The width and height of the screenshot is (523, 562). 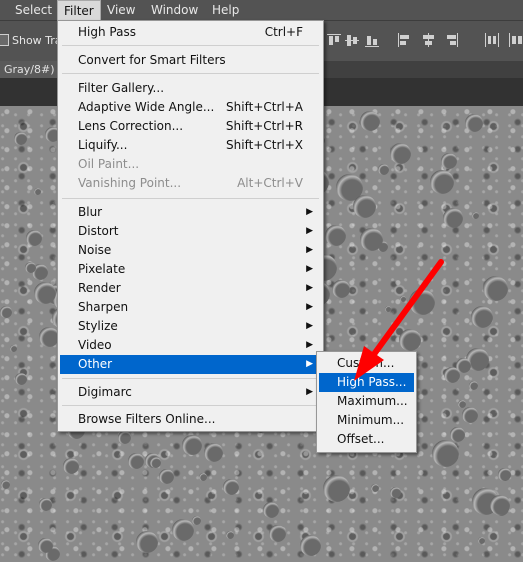 I want to click on menu-filter: Filter, so click(x=79, y=10).